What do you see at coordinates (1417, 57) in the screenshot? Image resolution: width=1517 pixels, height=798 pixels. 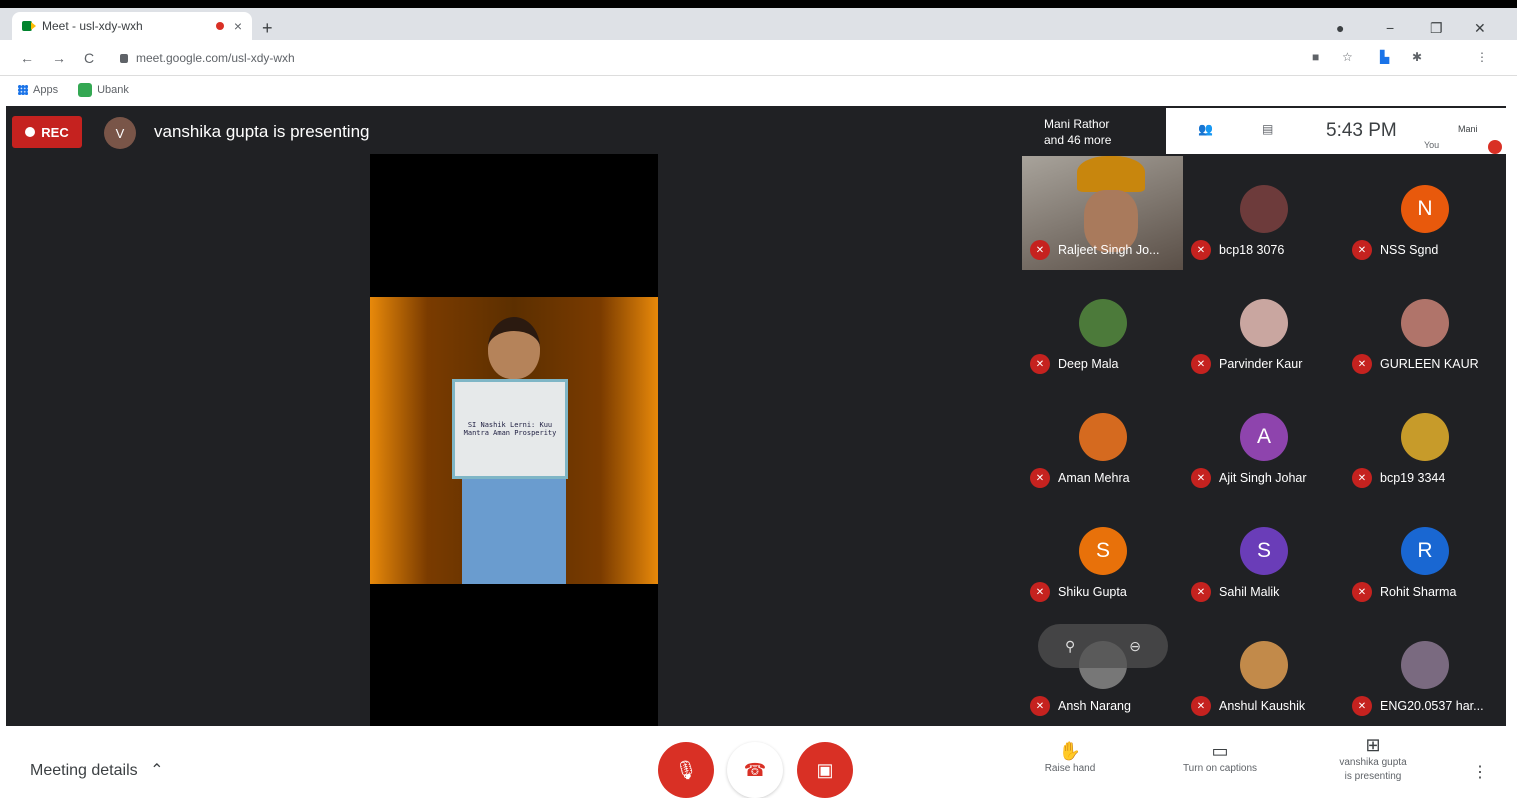 I see `puzzle-icon: ✱` at bounding box center [1417, 57].